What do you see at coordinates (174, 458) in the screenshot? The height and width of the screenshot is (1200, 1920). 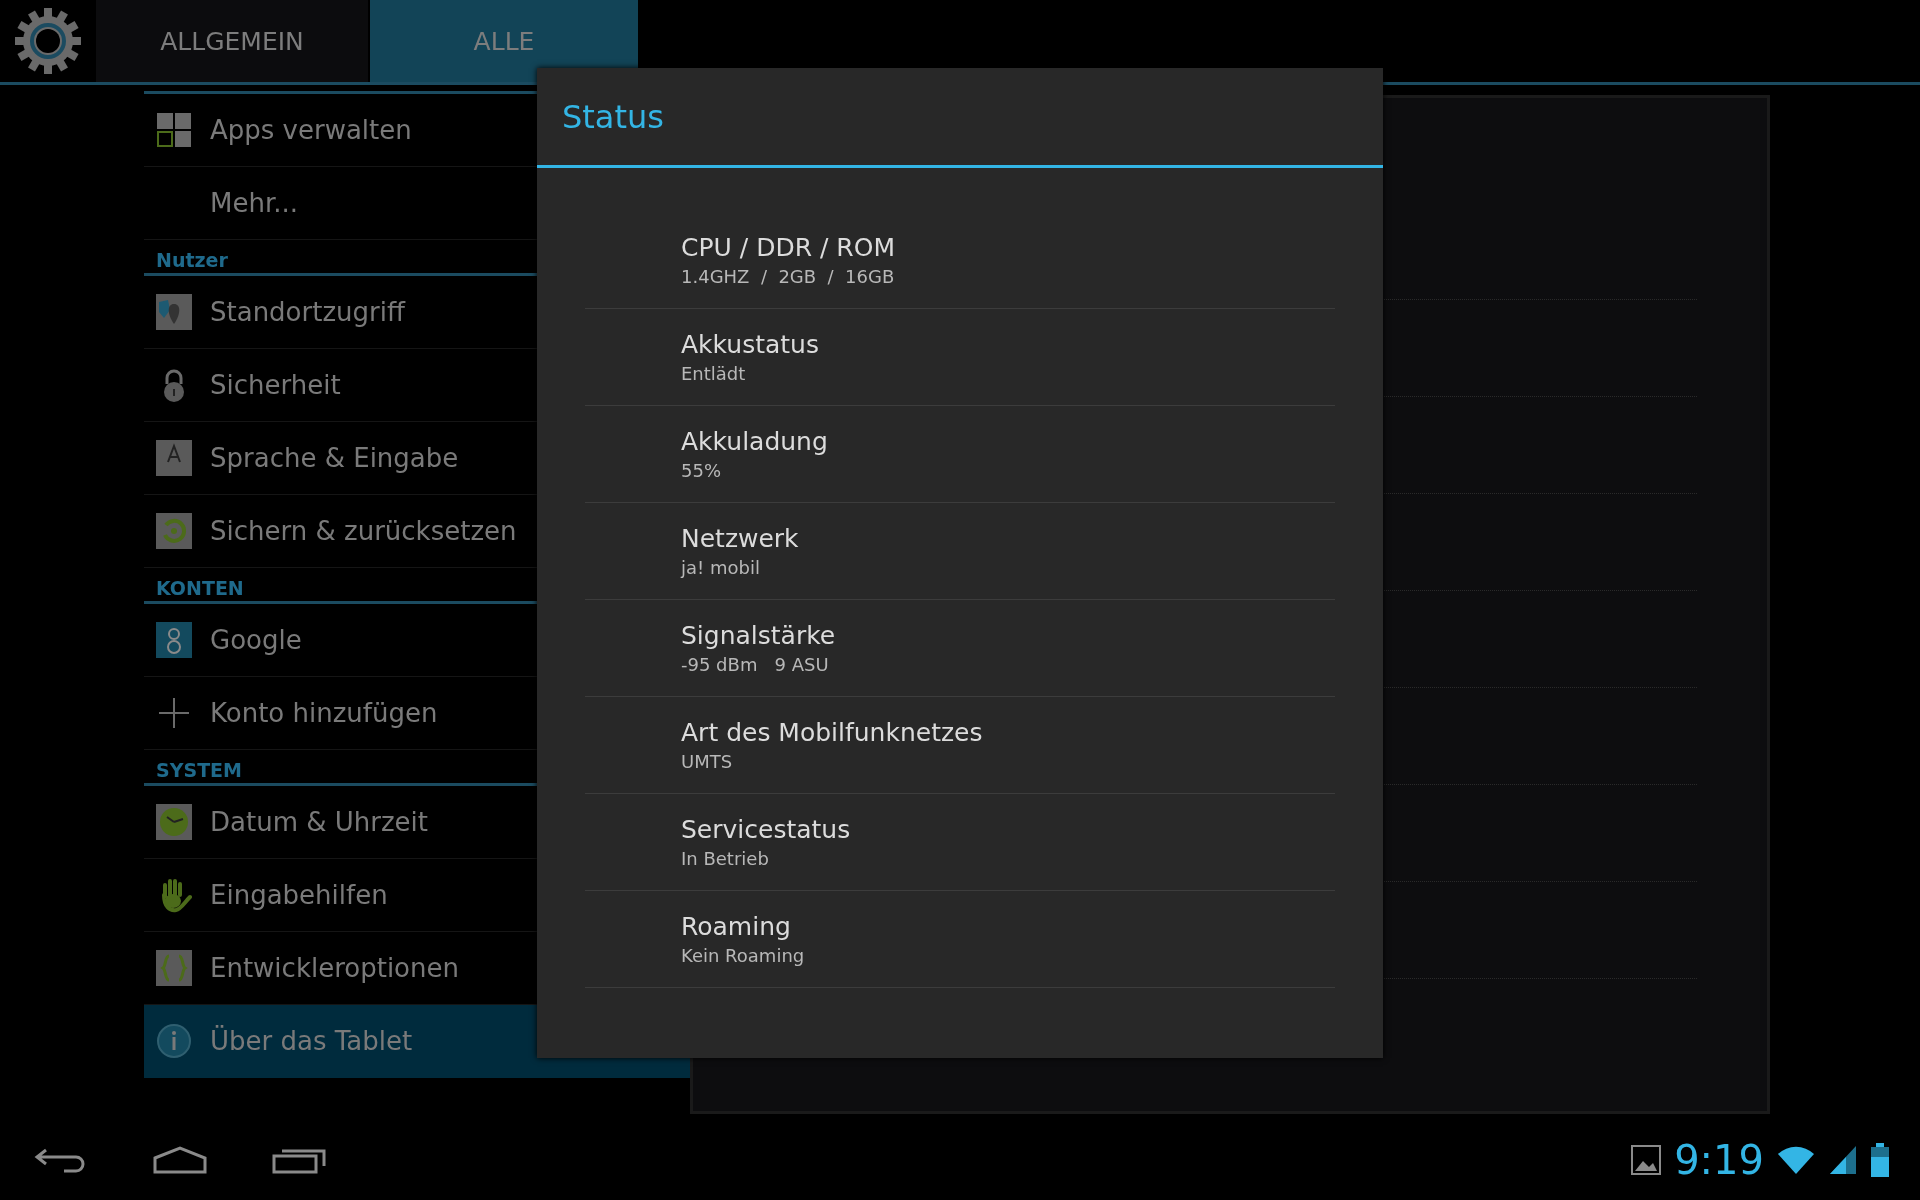 I see `letter-key-icon` at bounding box center [174, 458].